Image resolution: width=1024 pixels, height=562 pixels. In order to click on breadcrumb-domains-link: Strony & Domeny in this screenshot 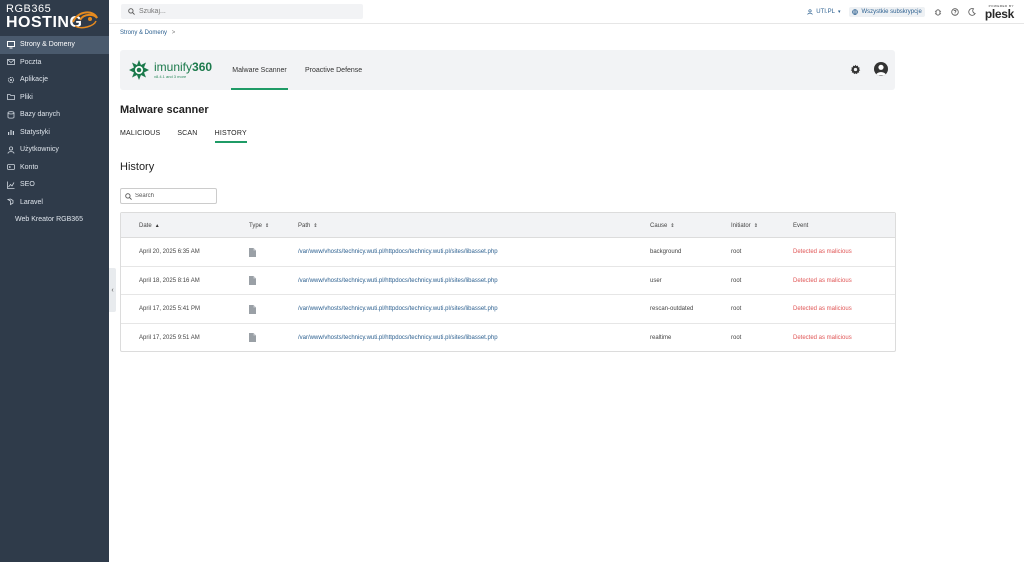, I will do `click(143, 33)`.